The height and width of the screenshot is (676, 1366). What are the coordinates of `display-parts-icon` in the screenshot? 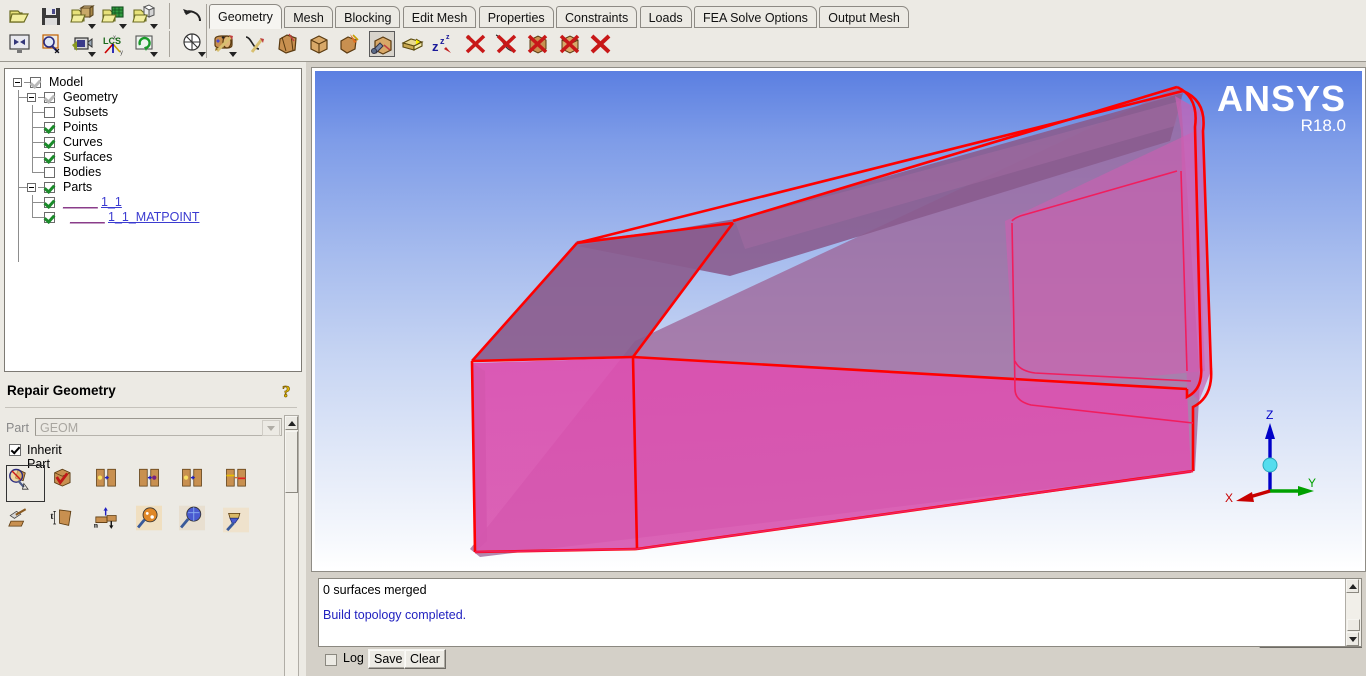 It's located at (193, 44).